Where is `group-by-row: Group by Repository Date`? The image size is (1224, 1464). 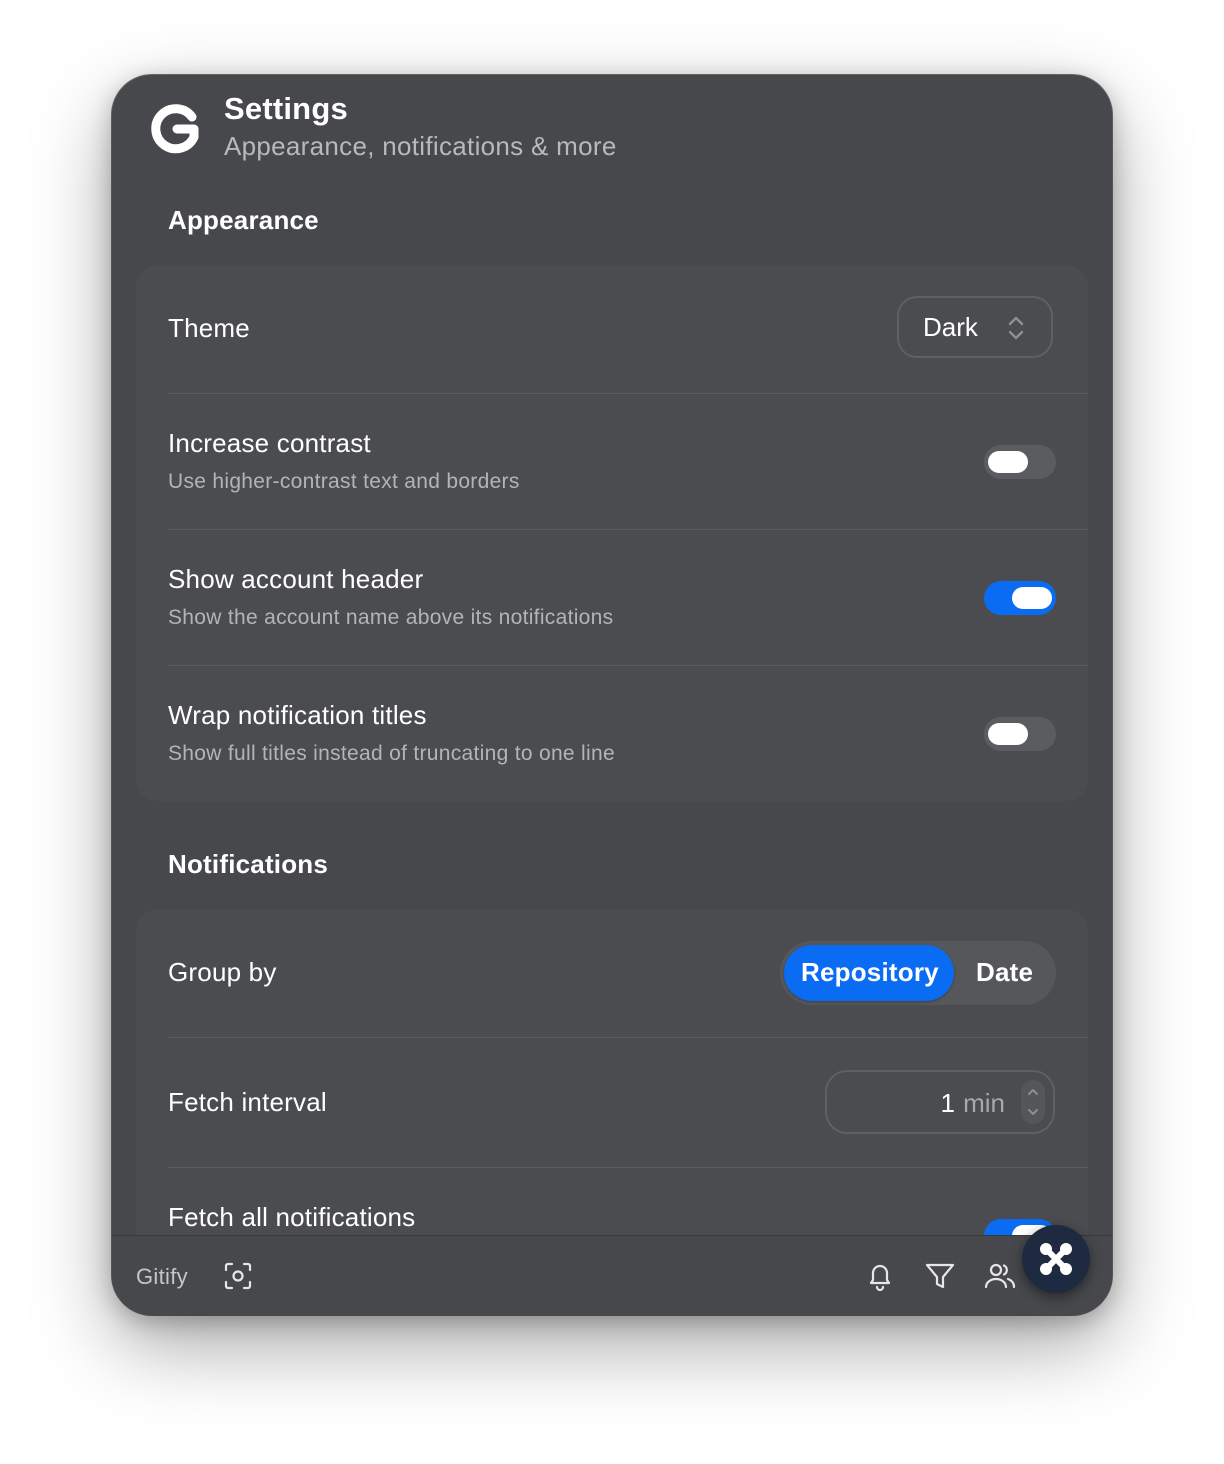 group-by-row: Group by Repository Date is located at coordinates (628, 973).